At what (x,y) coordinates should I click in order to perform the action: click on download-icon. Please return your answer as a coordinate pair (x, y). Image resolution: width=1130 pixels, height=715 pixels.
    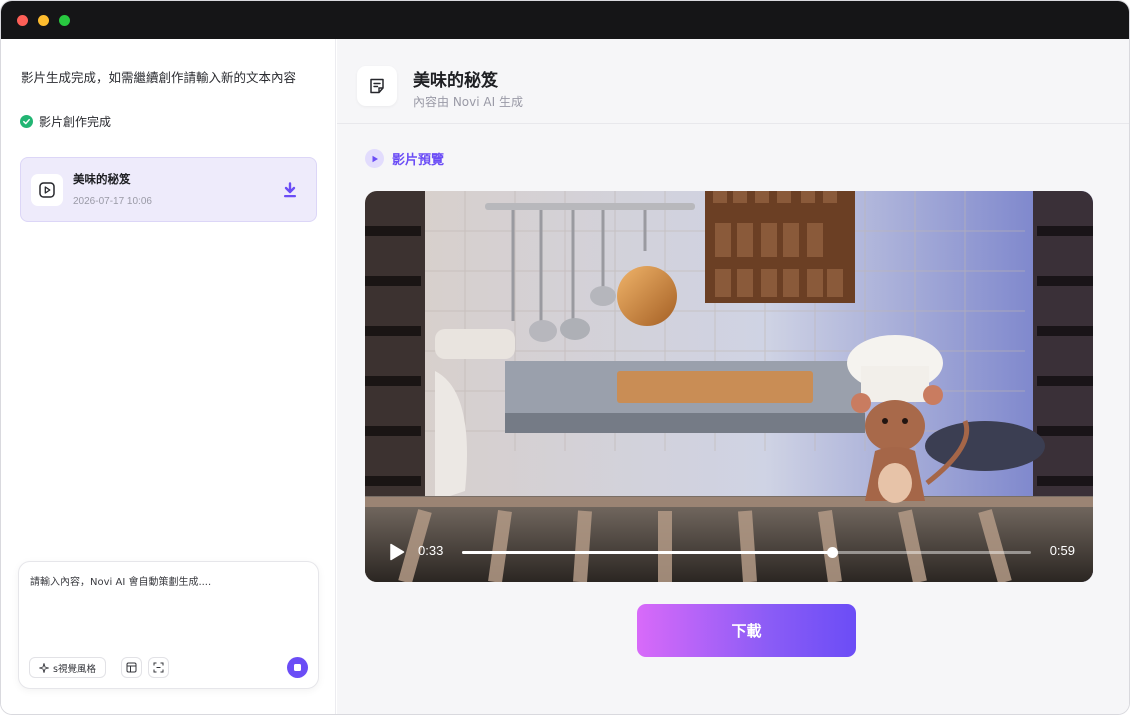
    Looking at the image, I should click on (290, 190).